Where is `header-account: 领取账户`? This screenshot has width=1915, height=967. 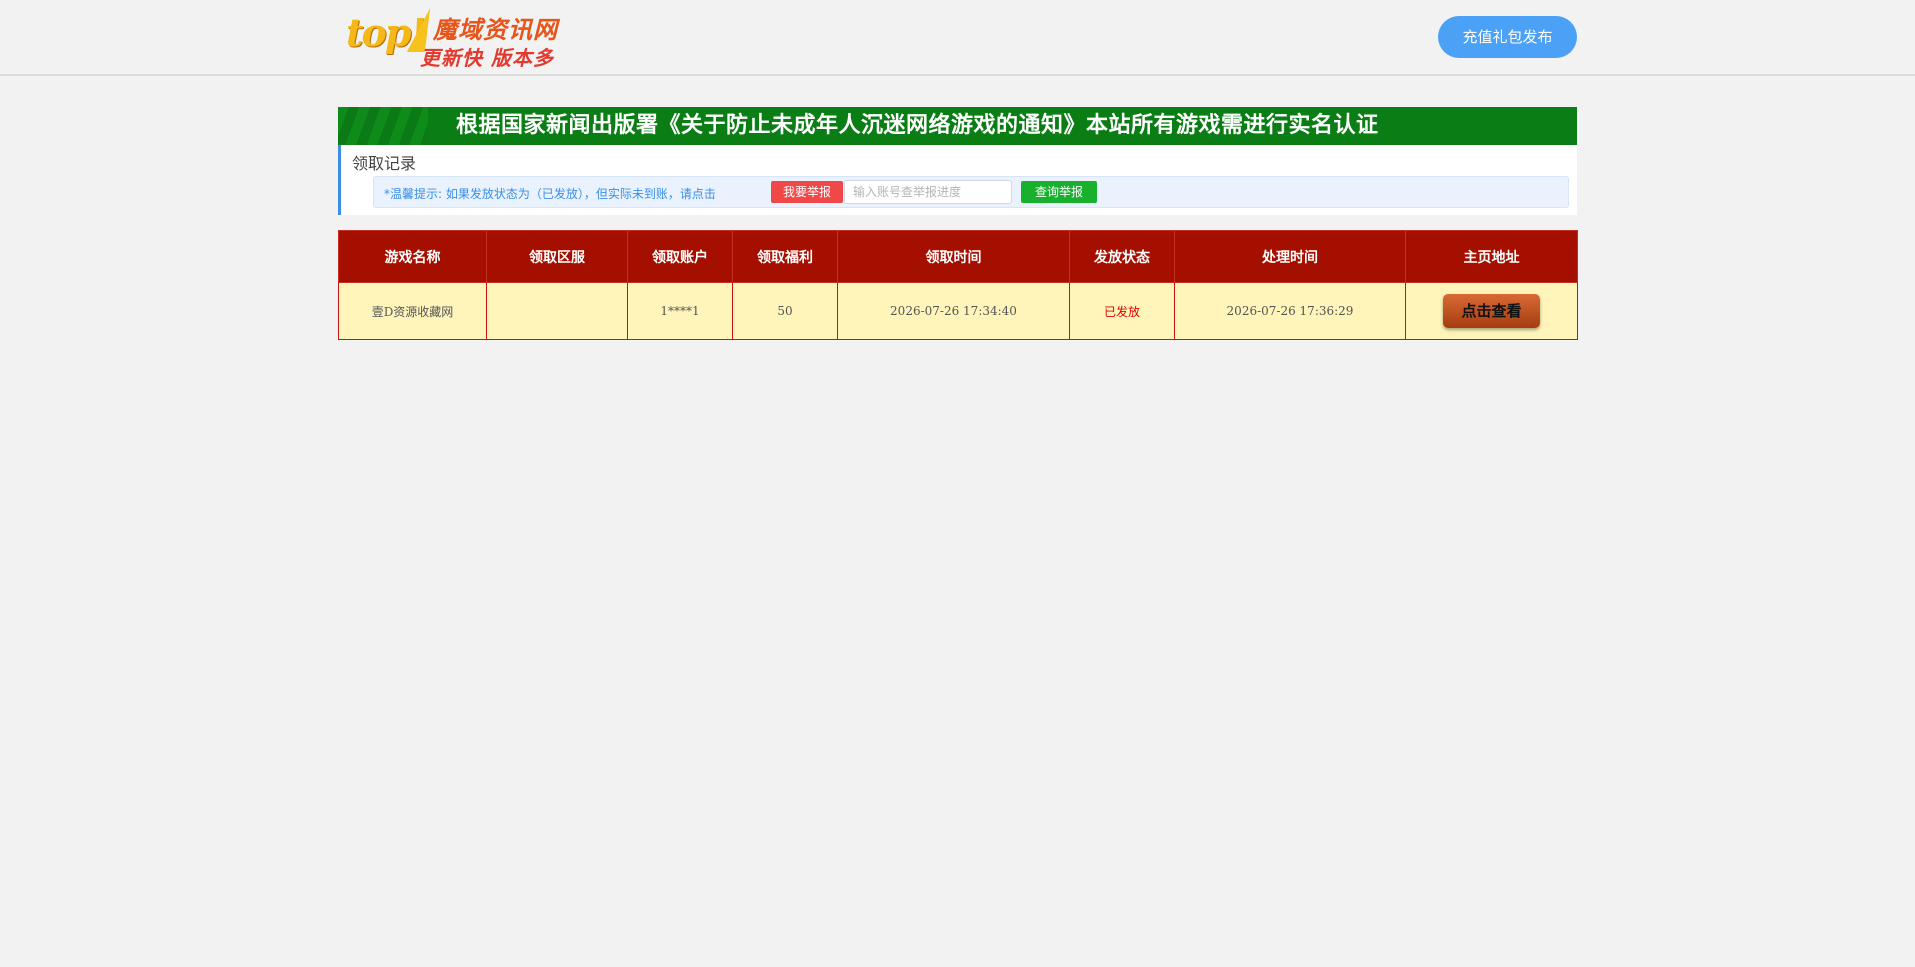 header-account: 领取账户 is located at coordinates (680, 256).